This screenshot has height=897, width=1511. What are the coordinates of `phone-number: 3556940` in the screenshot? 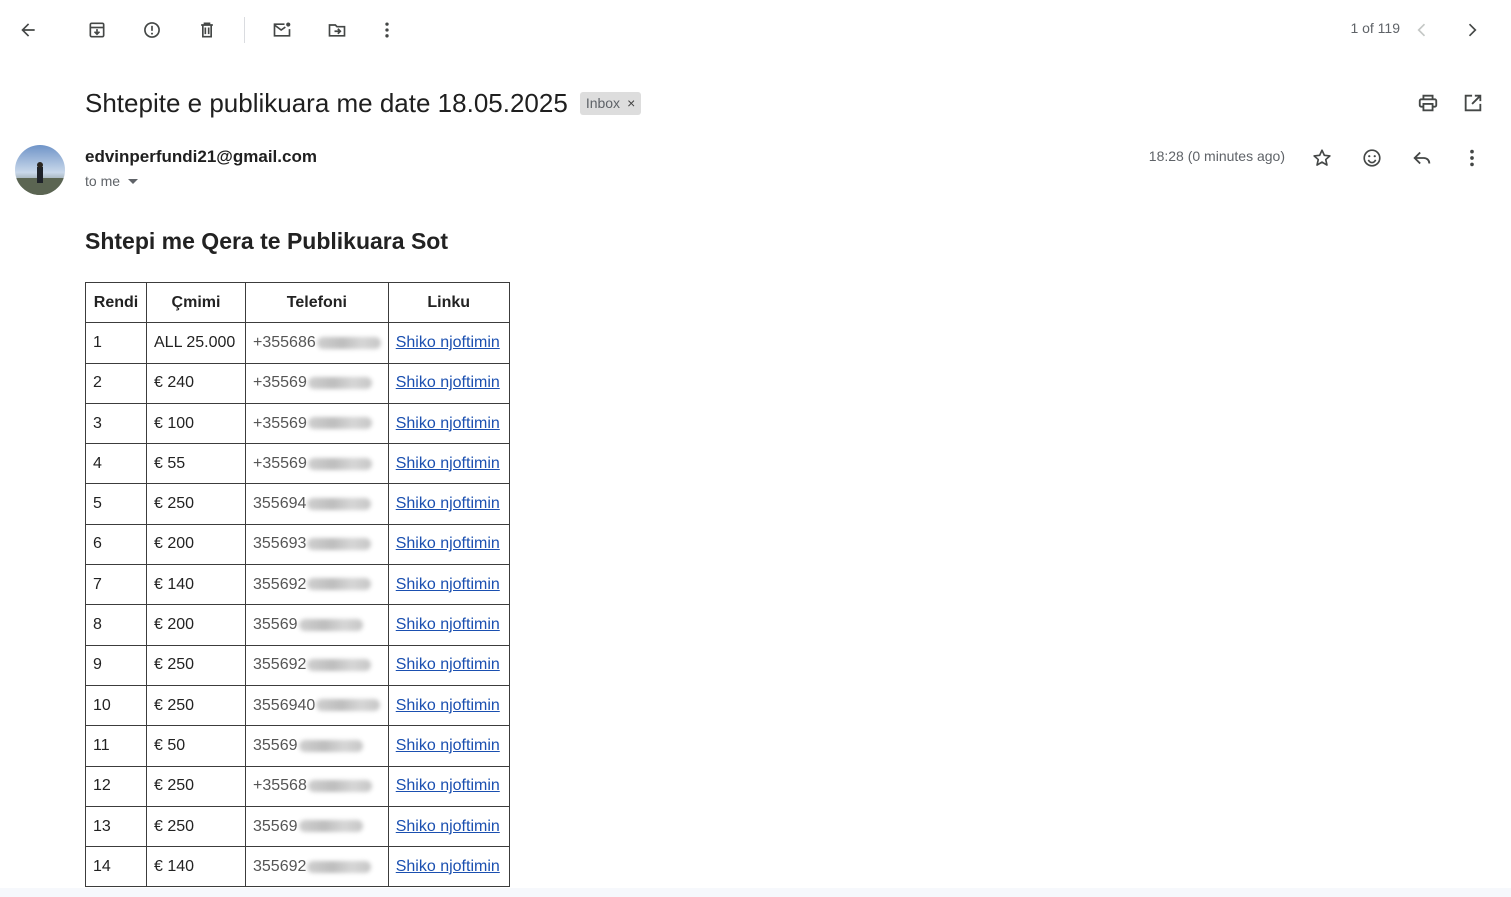 It's located at (284, 705).